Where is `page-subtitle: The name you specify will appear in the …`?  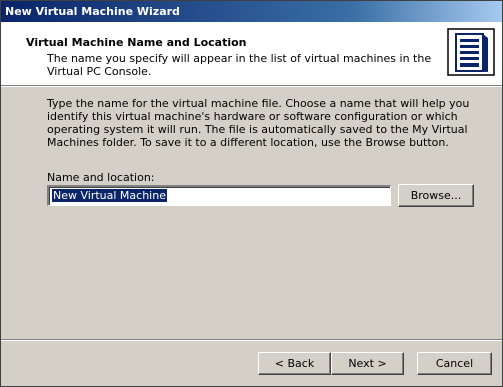
page-subtitle: The name you specify will appear in the … is located at coordinates (239, 65).